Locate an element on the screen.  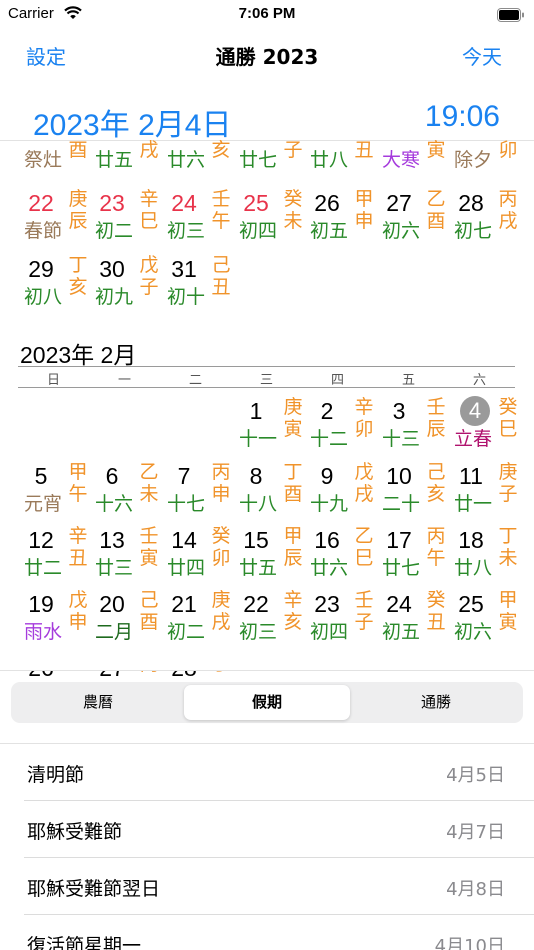
holiday-name: 耶穌受難節翌日 is located at coordinates (94, 889).